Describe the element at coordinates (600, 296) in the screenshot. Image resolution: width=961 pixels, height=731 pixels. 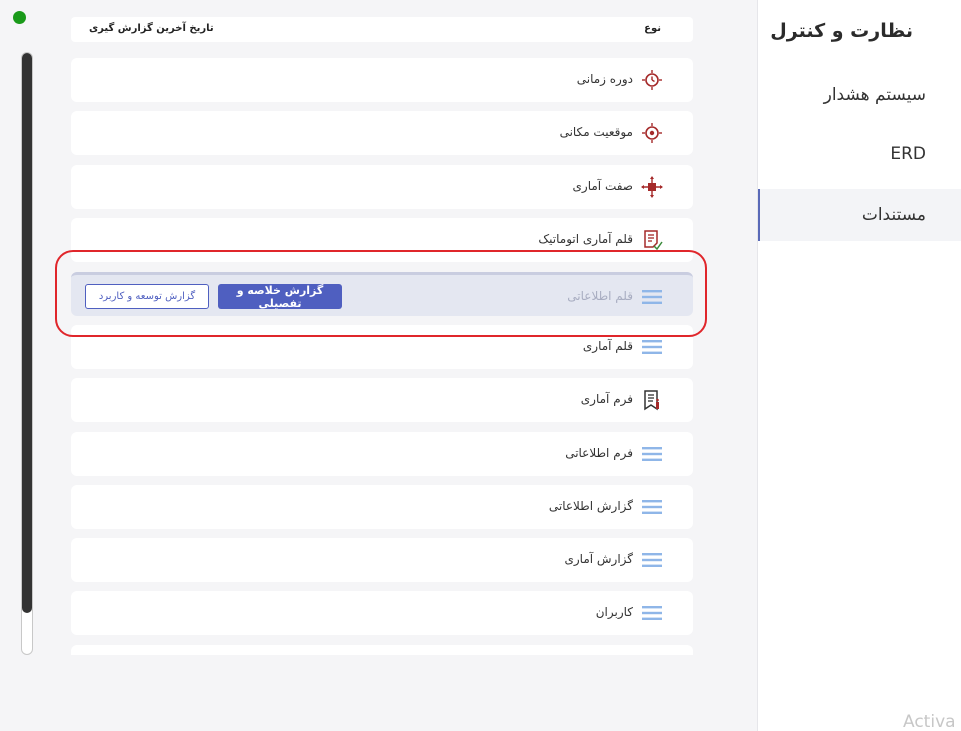
I see `row-label: قلم اطلاعاتی` at that location.